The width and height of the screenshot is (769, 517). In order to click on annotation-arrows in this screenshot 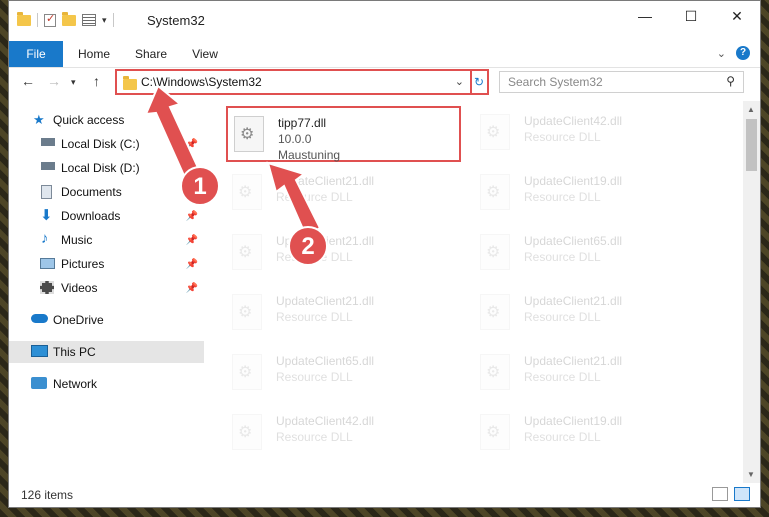, I will do `click(233, 161)`.